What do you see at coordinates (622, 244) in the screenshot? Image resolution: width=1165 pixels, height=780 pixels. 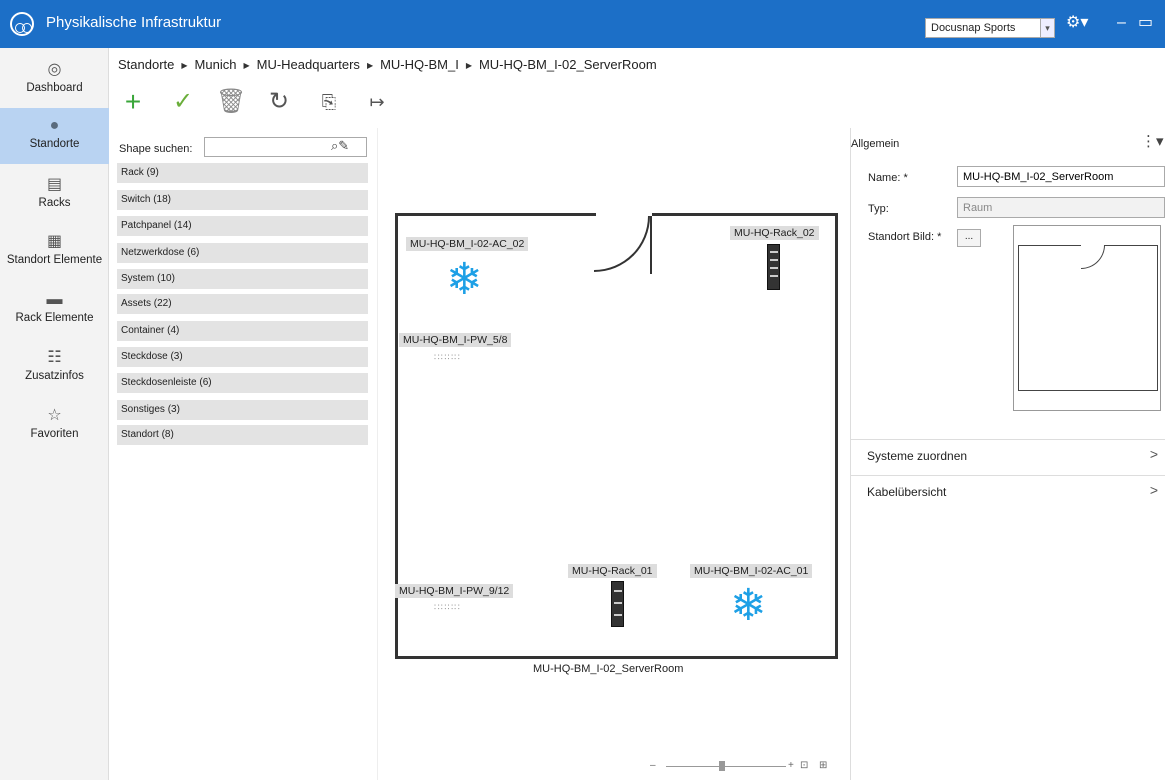 I see `door-swing` at bounding box center [622, 244].